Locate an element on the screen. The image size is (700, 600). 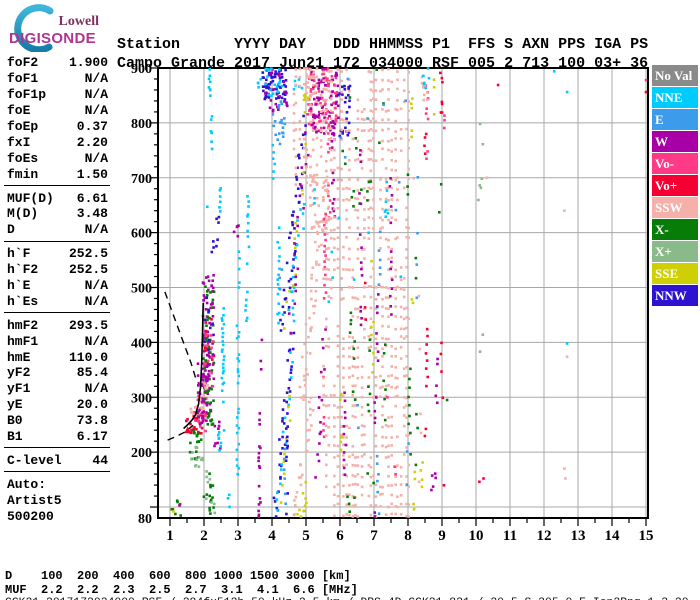
y-tick-label: 300 is located at coordinates (141, 398).